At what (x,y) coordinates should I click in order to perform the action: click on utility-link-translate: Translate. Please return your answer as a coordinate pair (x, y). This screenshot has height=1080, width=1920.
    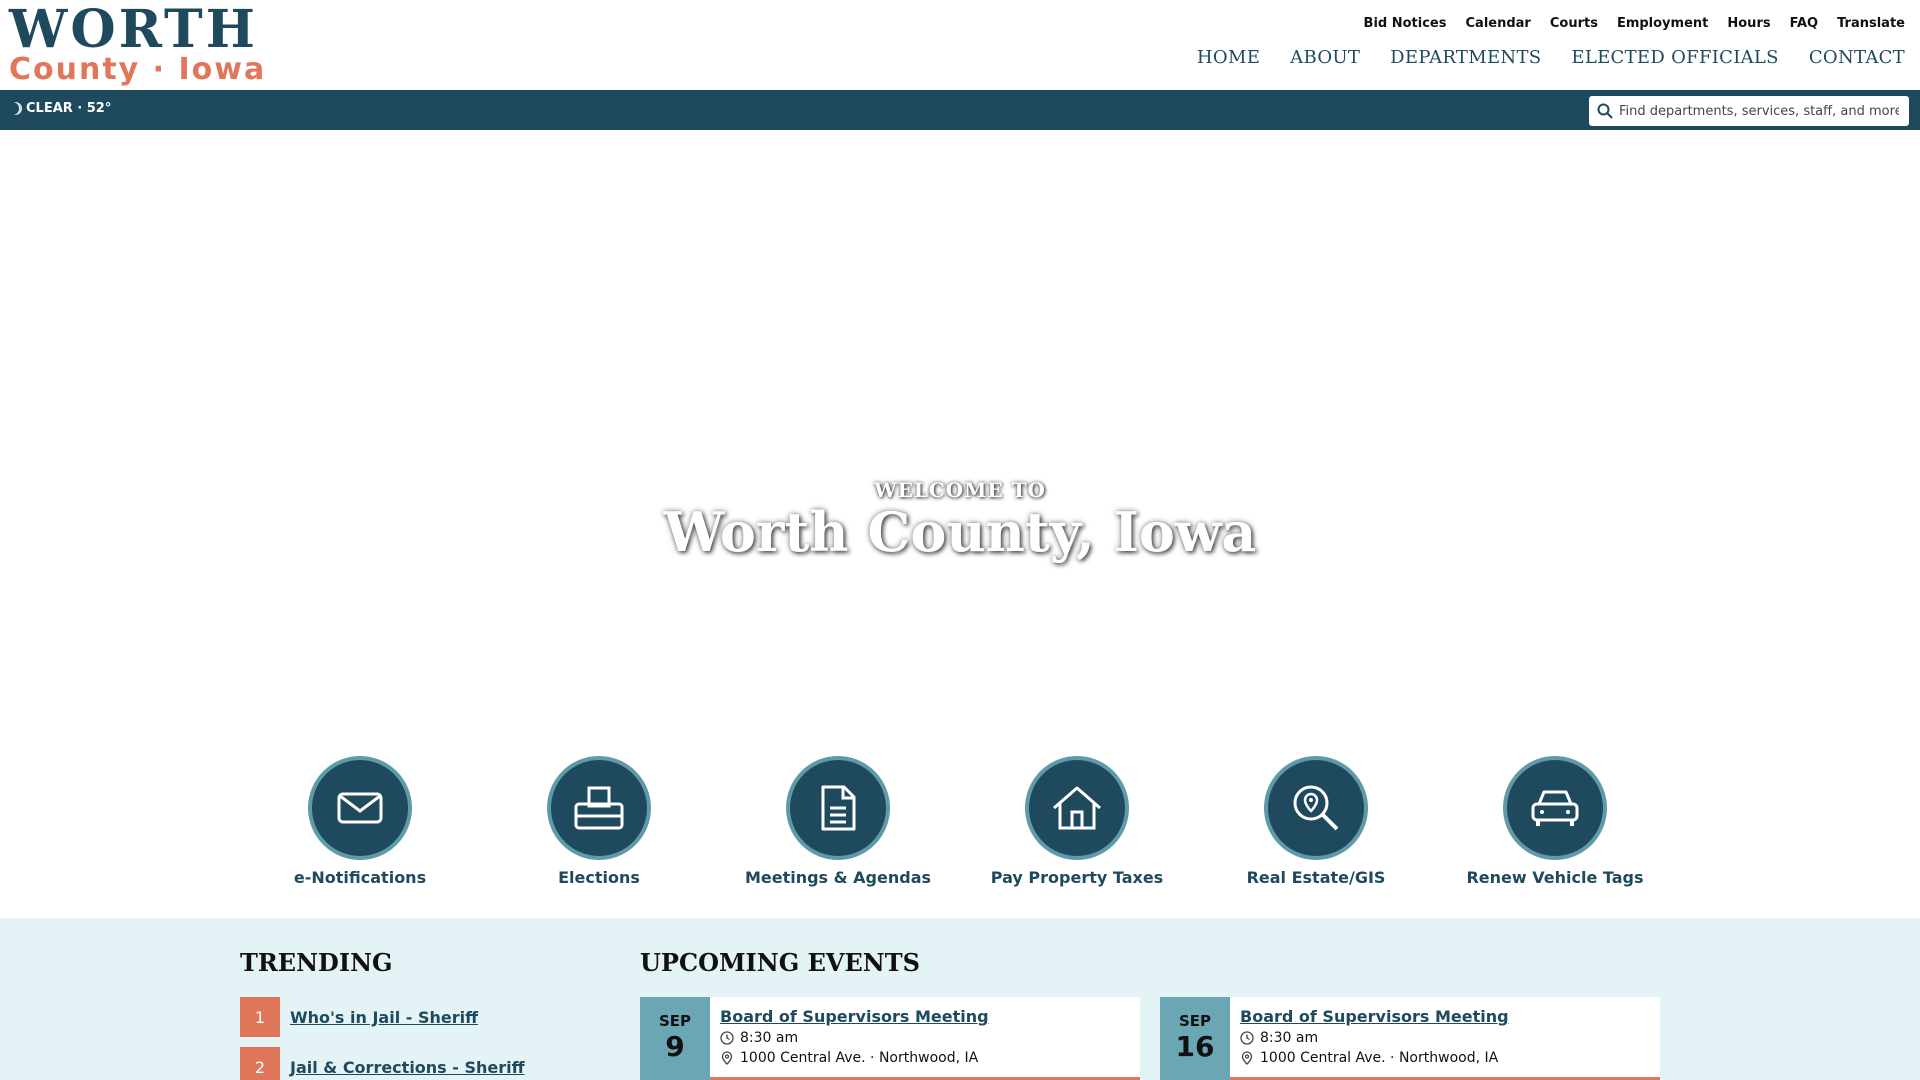
    Looking at the image, I should click on (1871, 23).